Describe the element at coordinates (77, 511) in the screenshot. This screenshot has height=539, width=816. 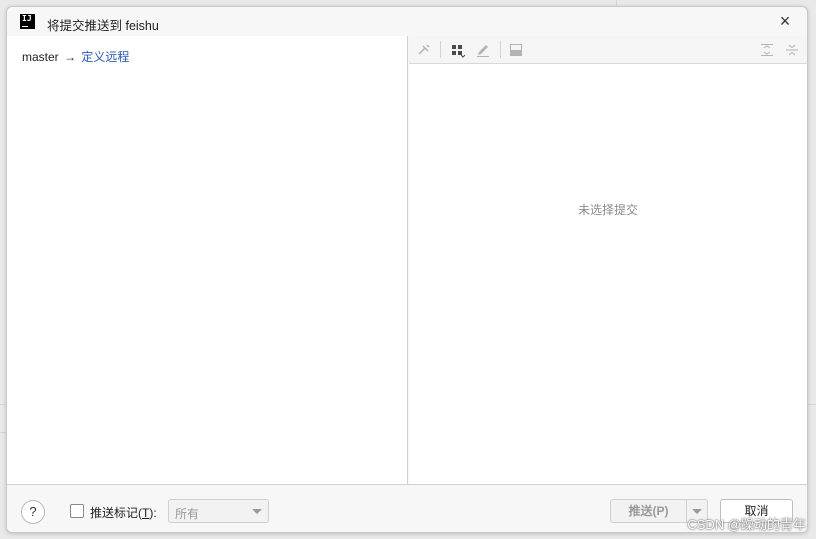
I see `push-tags-checkbox` at that location.